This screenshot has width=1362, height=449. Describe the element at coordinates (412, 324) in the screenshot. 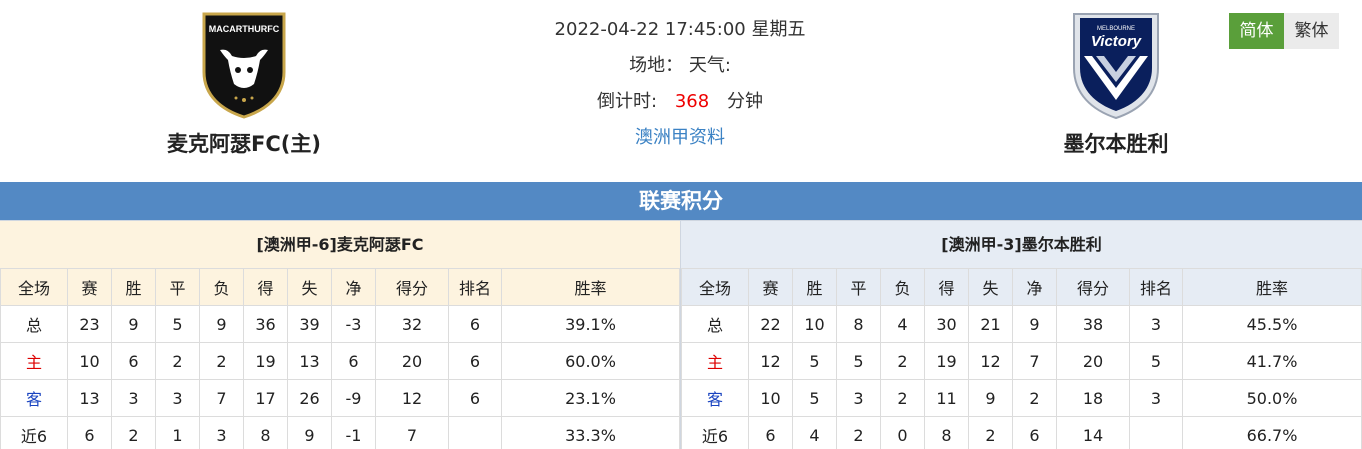

I see `table-cell: 32` at that location.